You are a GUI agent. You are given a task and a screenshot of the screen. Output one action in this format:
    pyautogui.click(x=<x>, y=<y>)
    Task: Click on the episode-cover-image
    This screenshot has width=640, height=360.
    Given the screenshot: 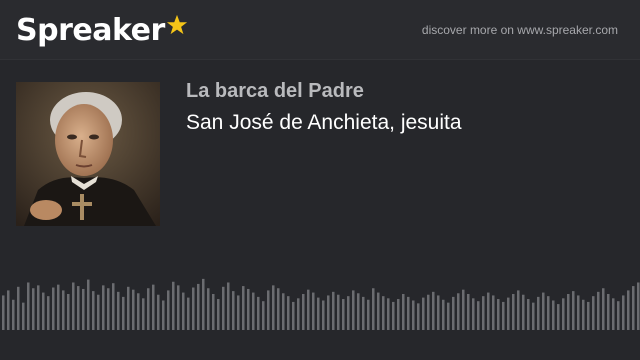 What is the action you would take?
    pyautogui.click(x=88, y=154)
    